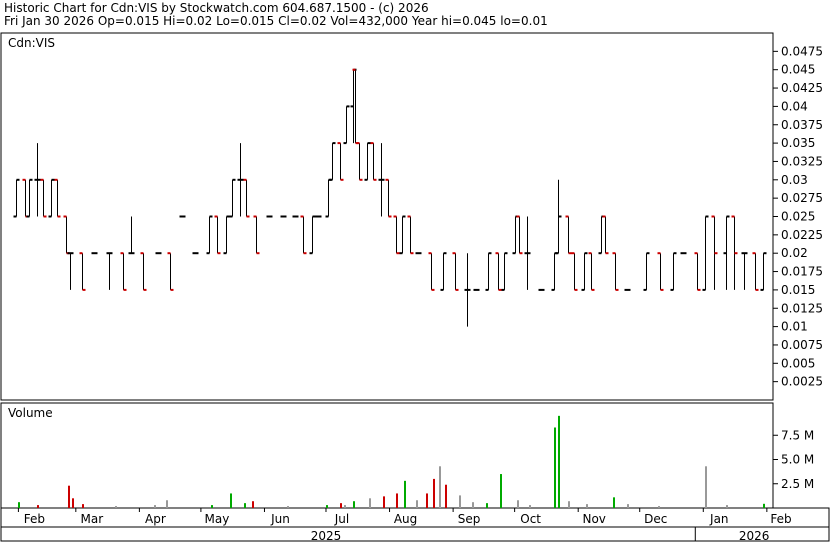 The height and width of the screenshot is (543, 830). What do you see at coordinates (802, 235) in the screenshot?
I see `price-y-tick-label: 0.0225` at bounding box center [802, 235].